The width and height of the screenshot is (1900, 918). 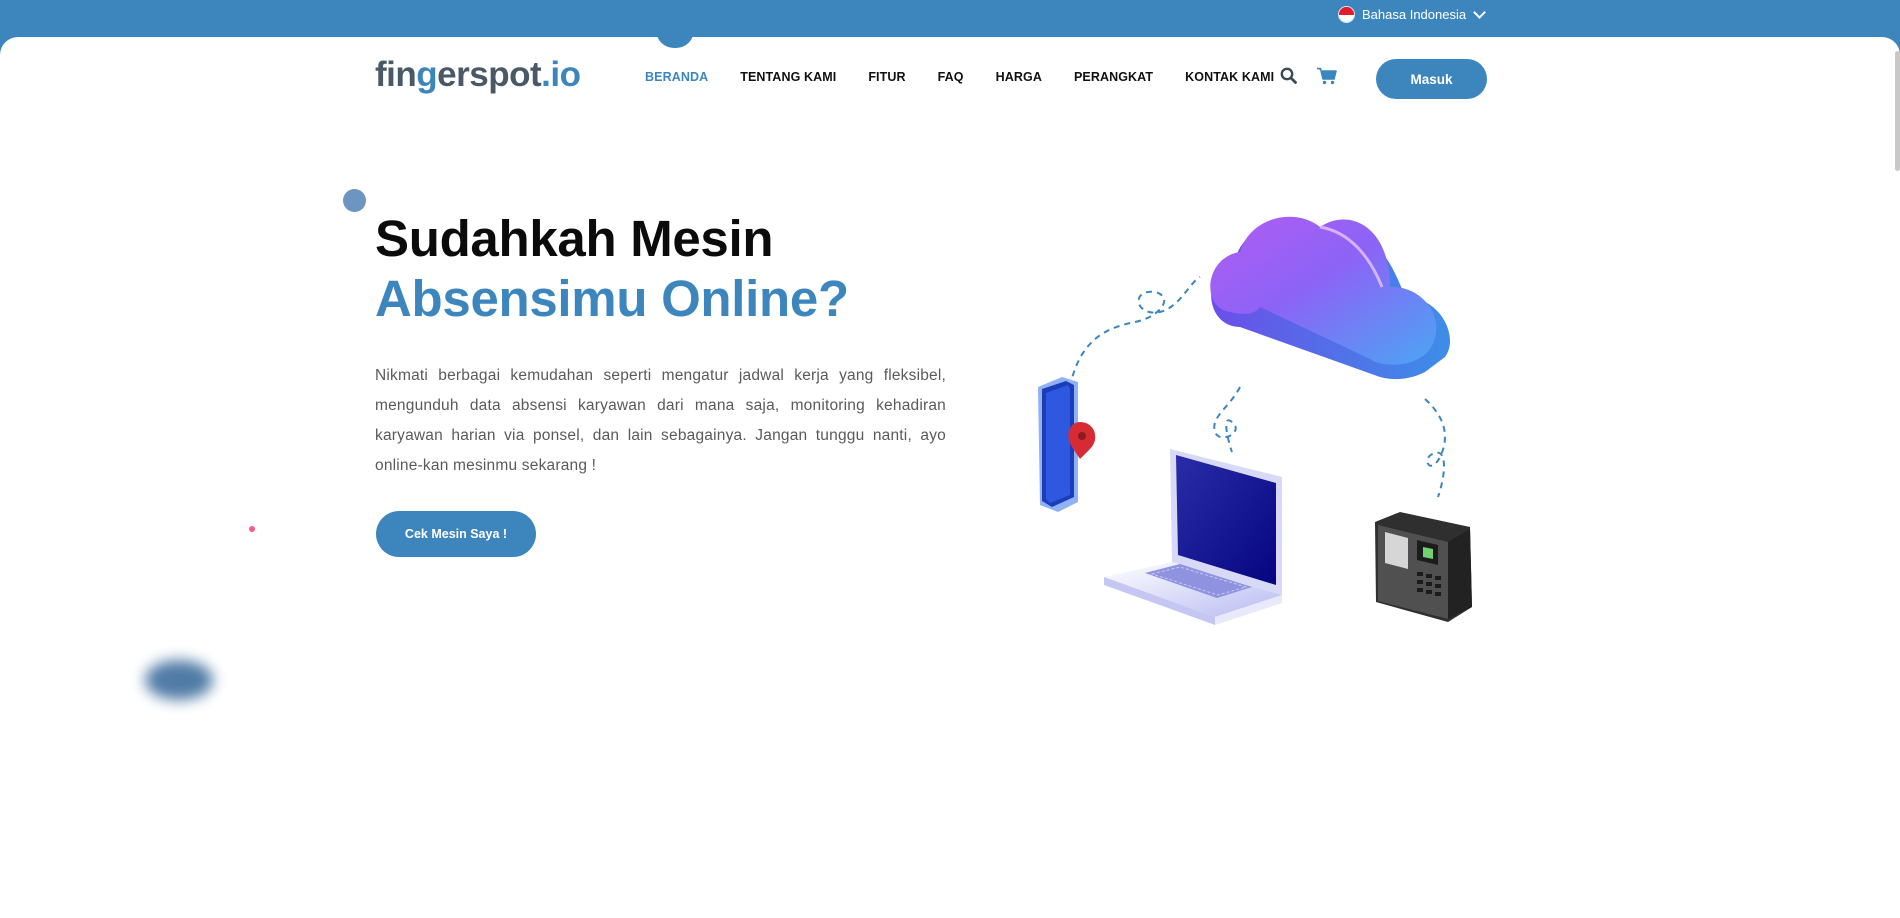 What do you see at coordinates (1229, 77) in the screenshot?
I see `nav-item-kontak-kami: KONTAK KAMI` at bounding box center [1229, 77].